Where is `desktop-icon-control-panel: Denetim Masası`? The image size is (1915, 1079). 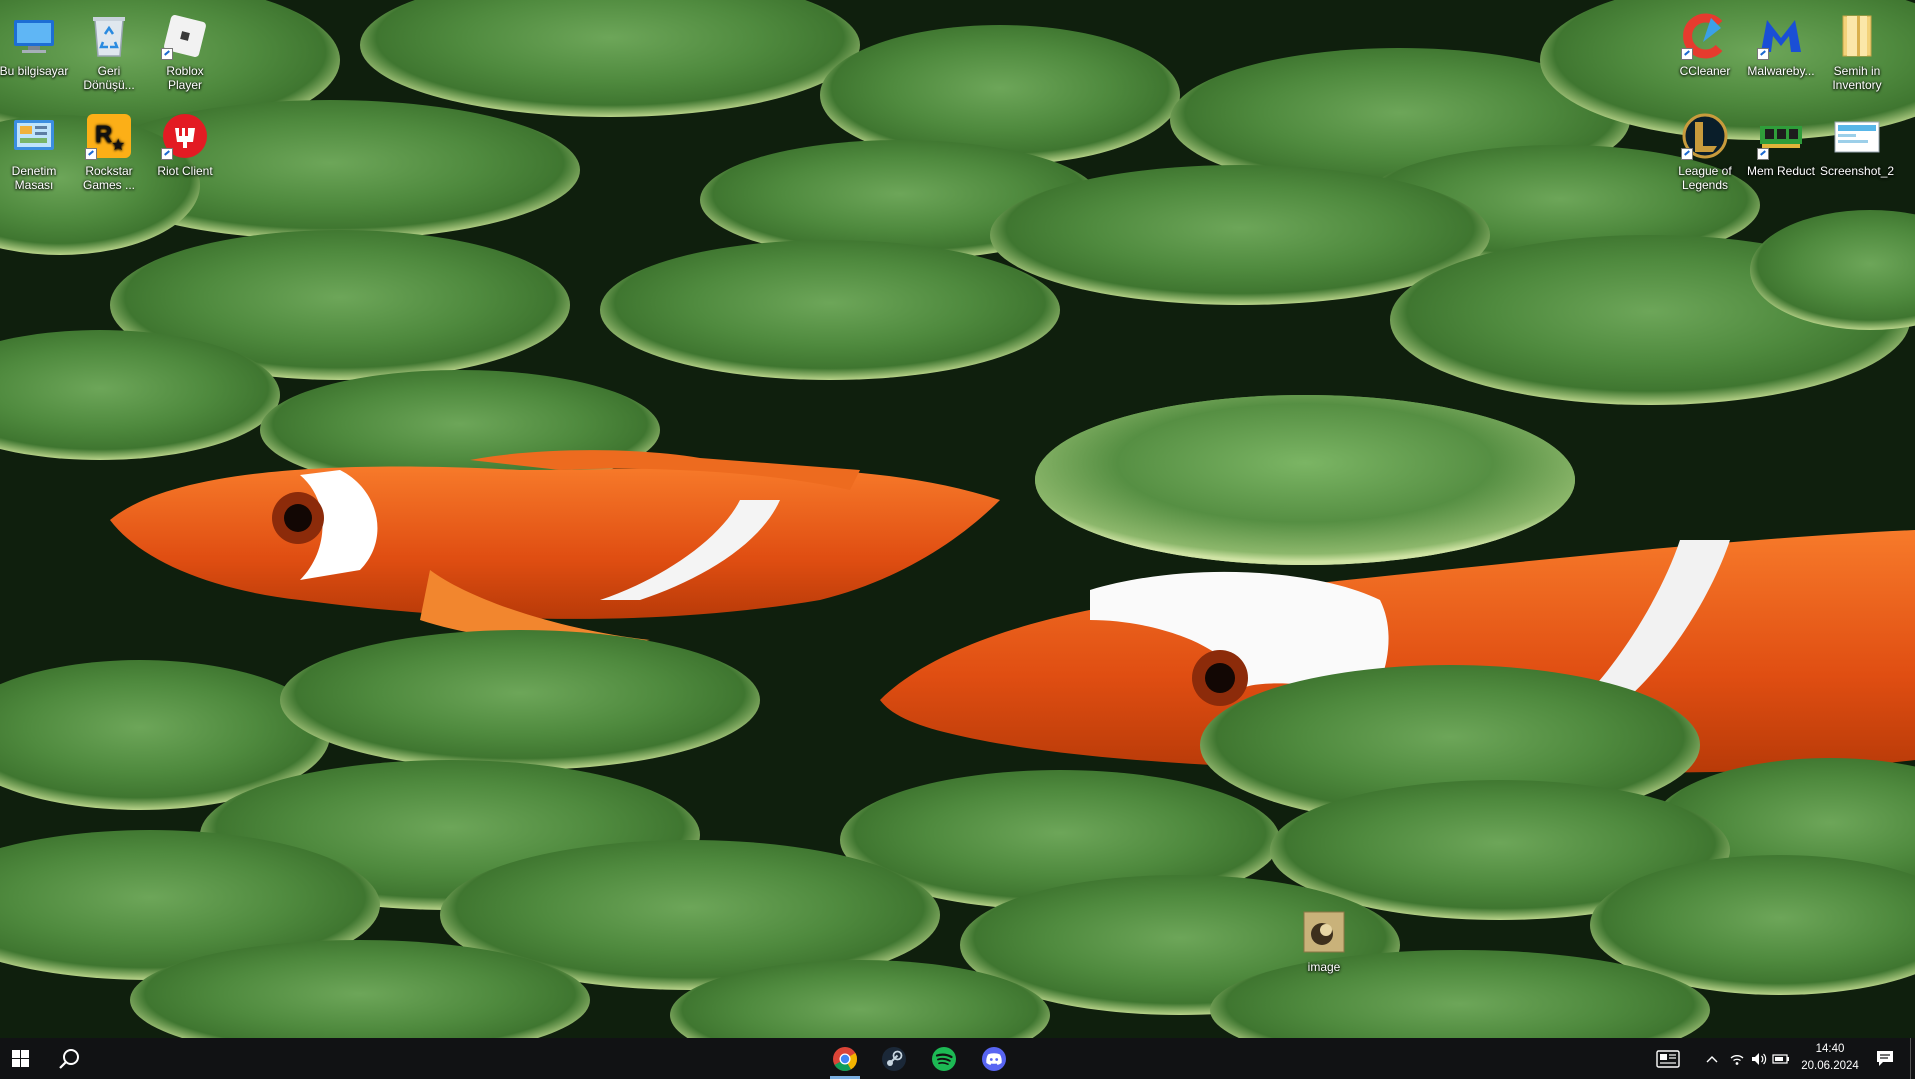 desktop-icon-control-panel: Denetim Masası is located at coordinates (35, 148).